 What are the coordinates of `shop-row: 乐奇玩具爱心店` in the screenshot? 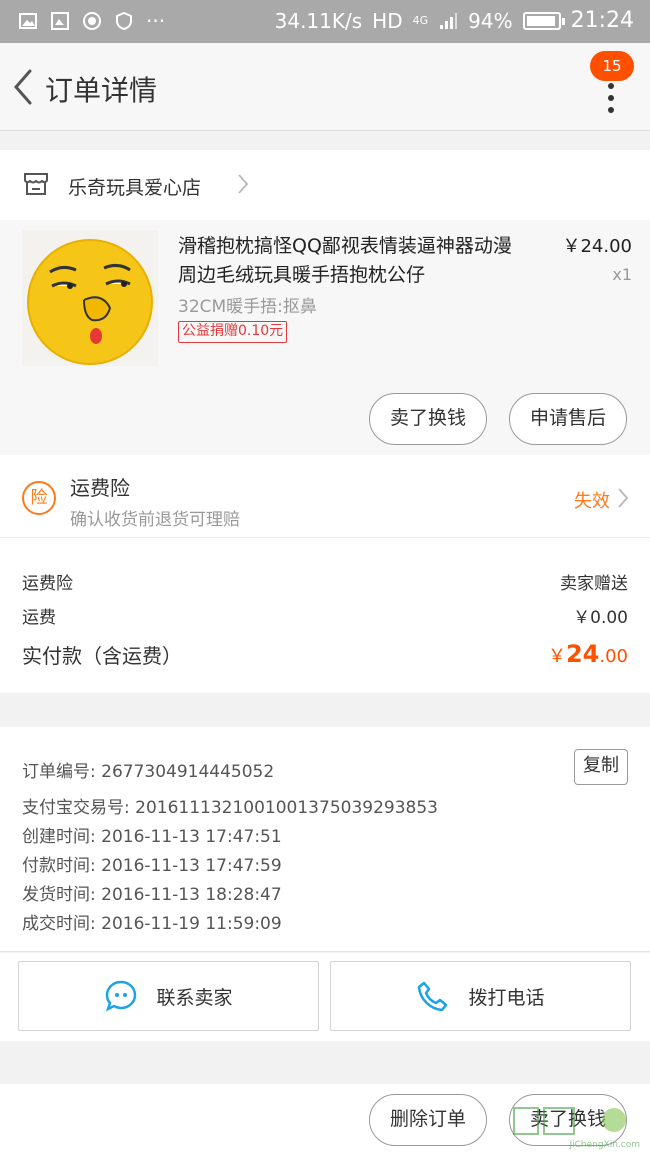 It's located at (325, 185).